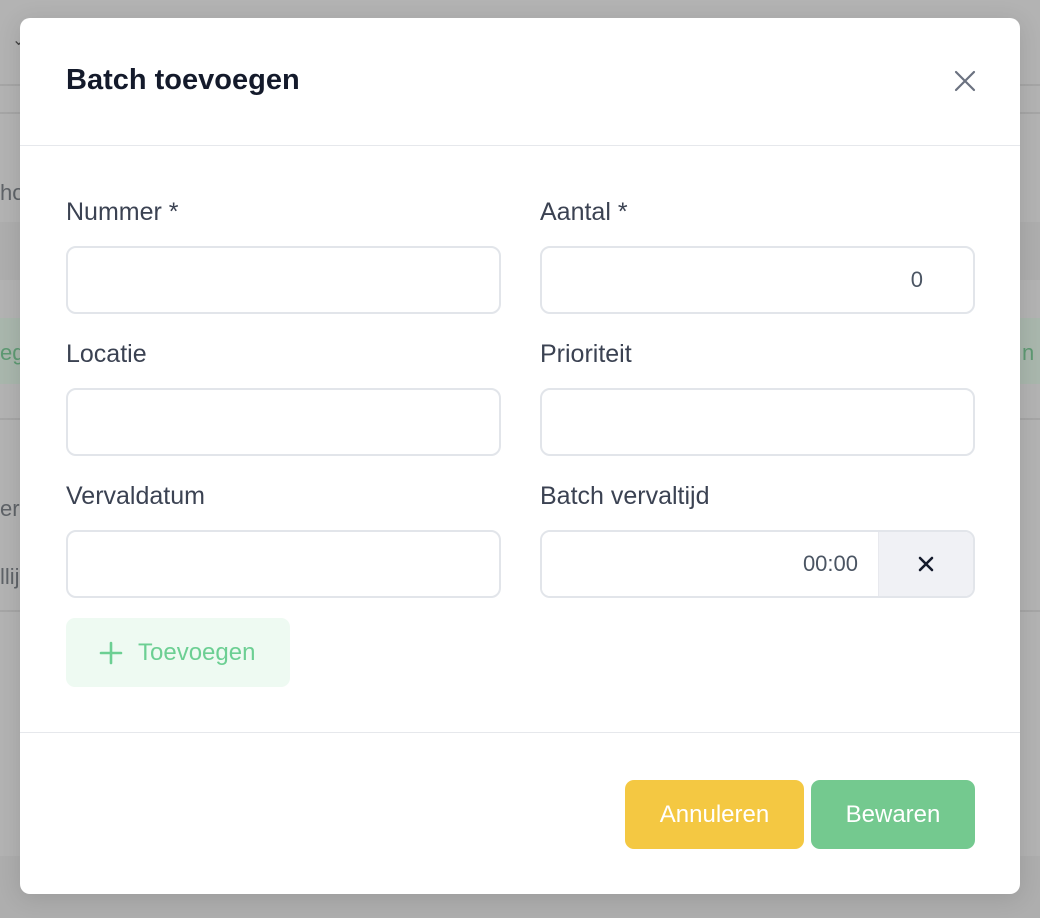 The image size is (1040, 918). What do you see at coordinates (106, 354) in the screenshot?
I see `locatie-label: Locatie` at bounding box center [106, 354].